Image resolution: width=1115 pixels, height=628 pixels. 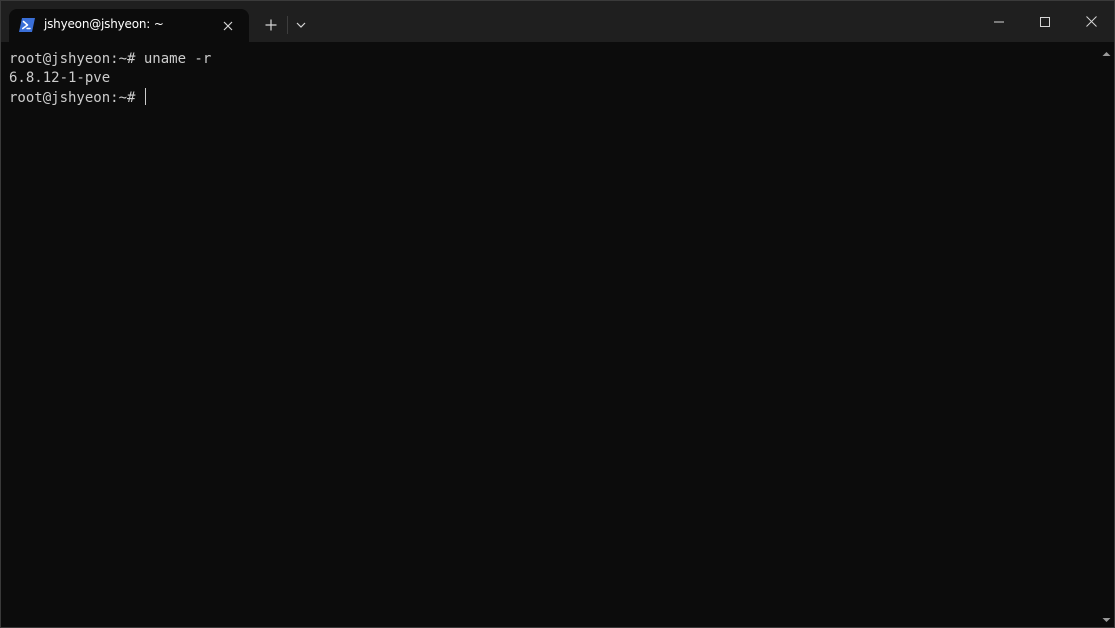 What do you see at coordinates (145, 96) in the screenshot?
I see `text-cursor` at bounding box center [145, 96].